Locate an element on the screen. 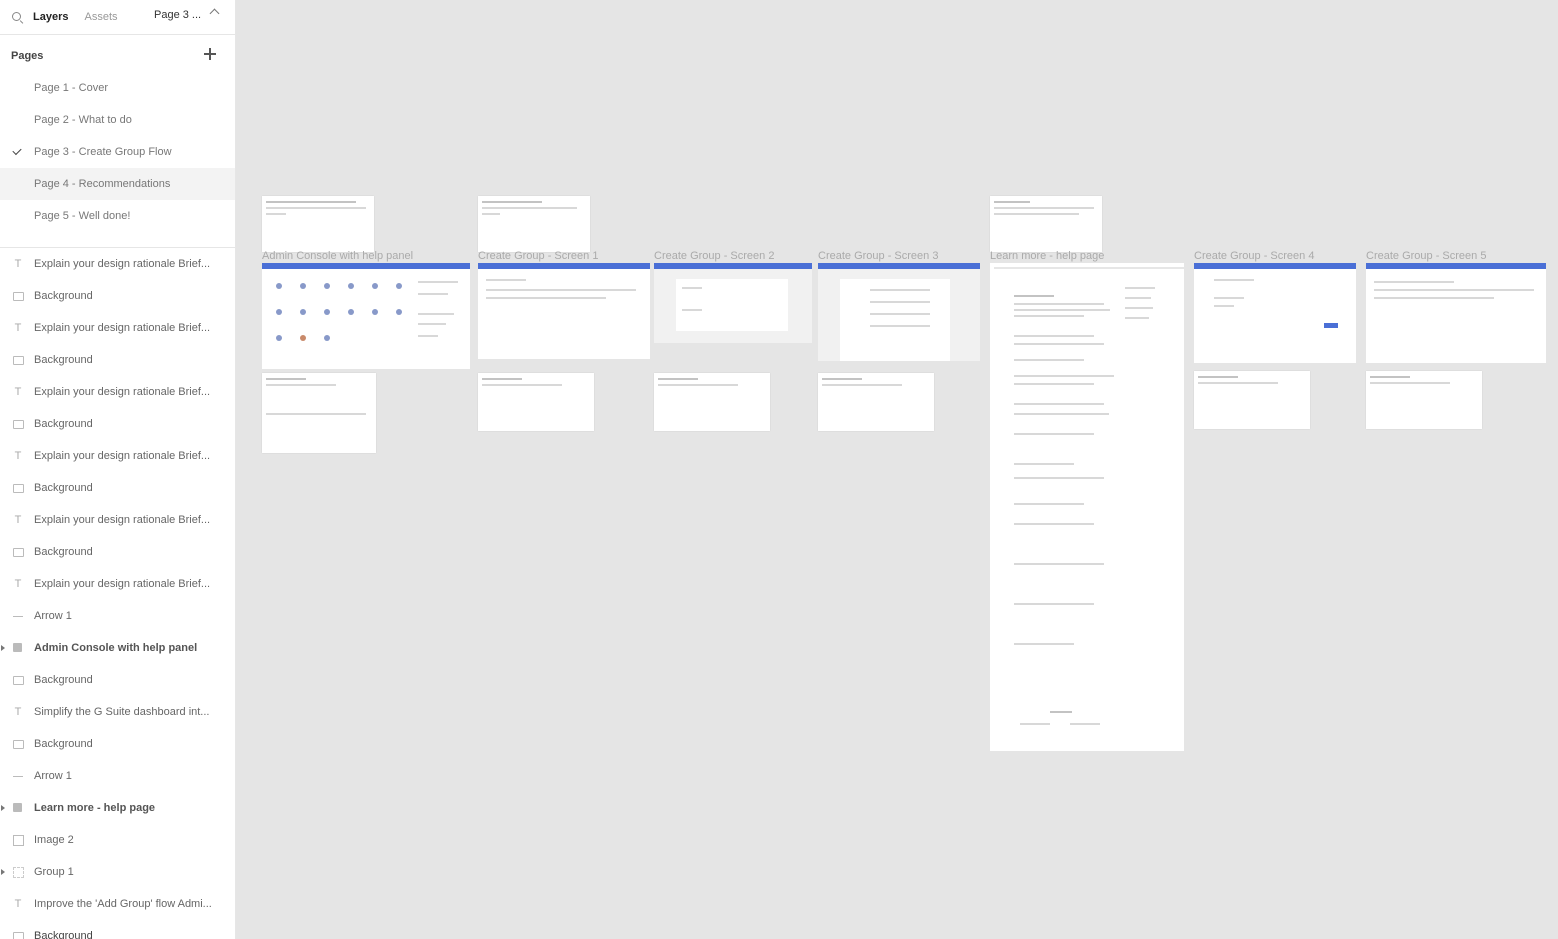  tab-assets: Assets is located at coordinates (100, 17).